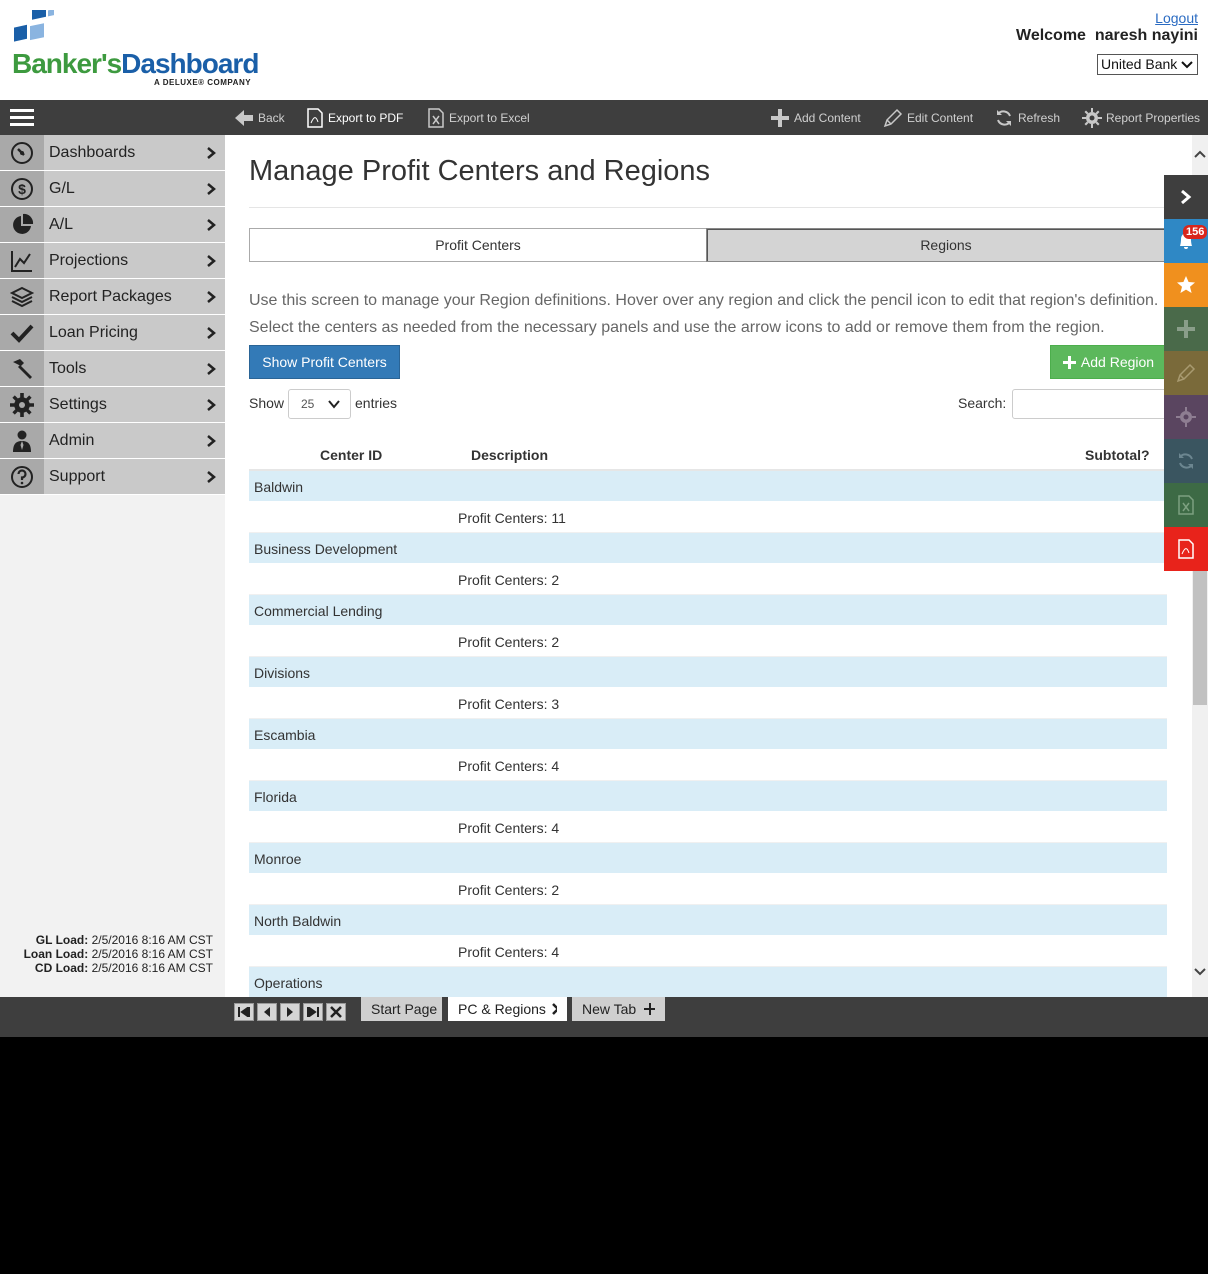  What do you see at coordinates (609, 1009) in the screenshot?
I see `tab-new-tab-label: New Tab` at bounding box center [609, 1009].